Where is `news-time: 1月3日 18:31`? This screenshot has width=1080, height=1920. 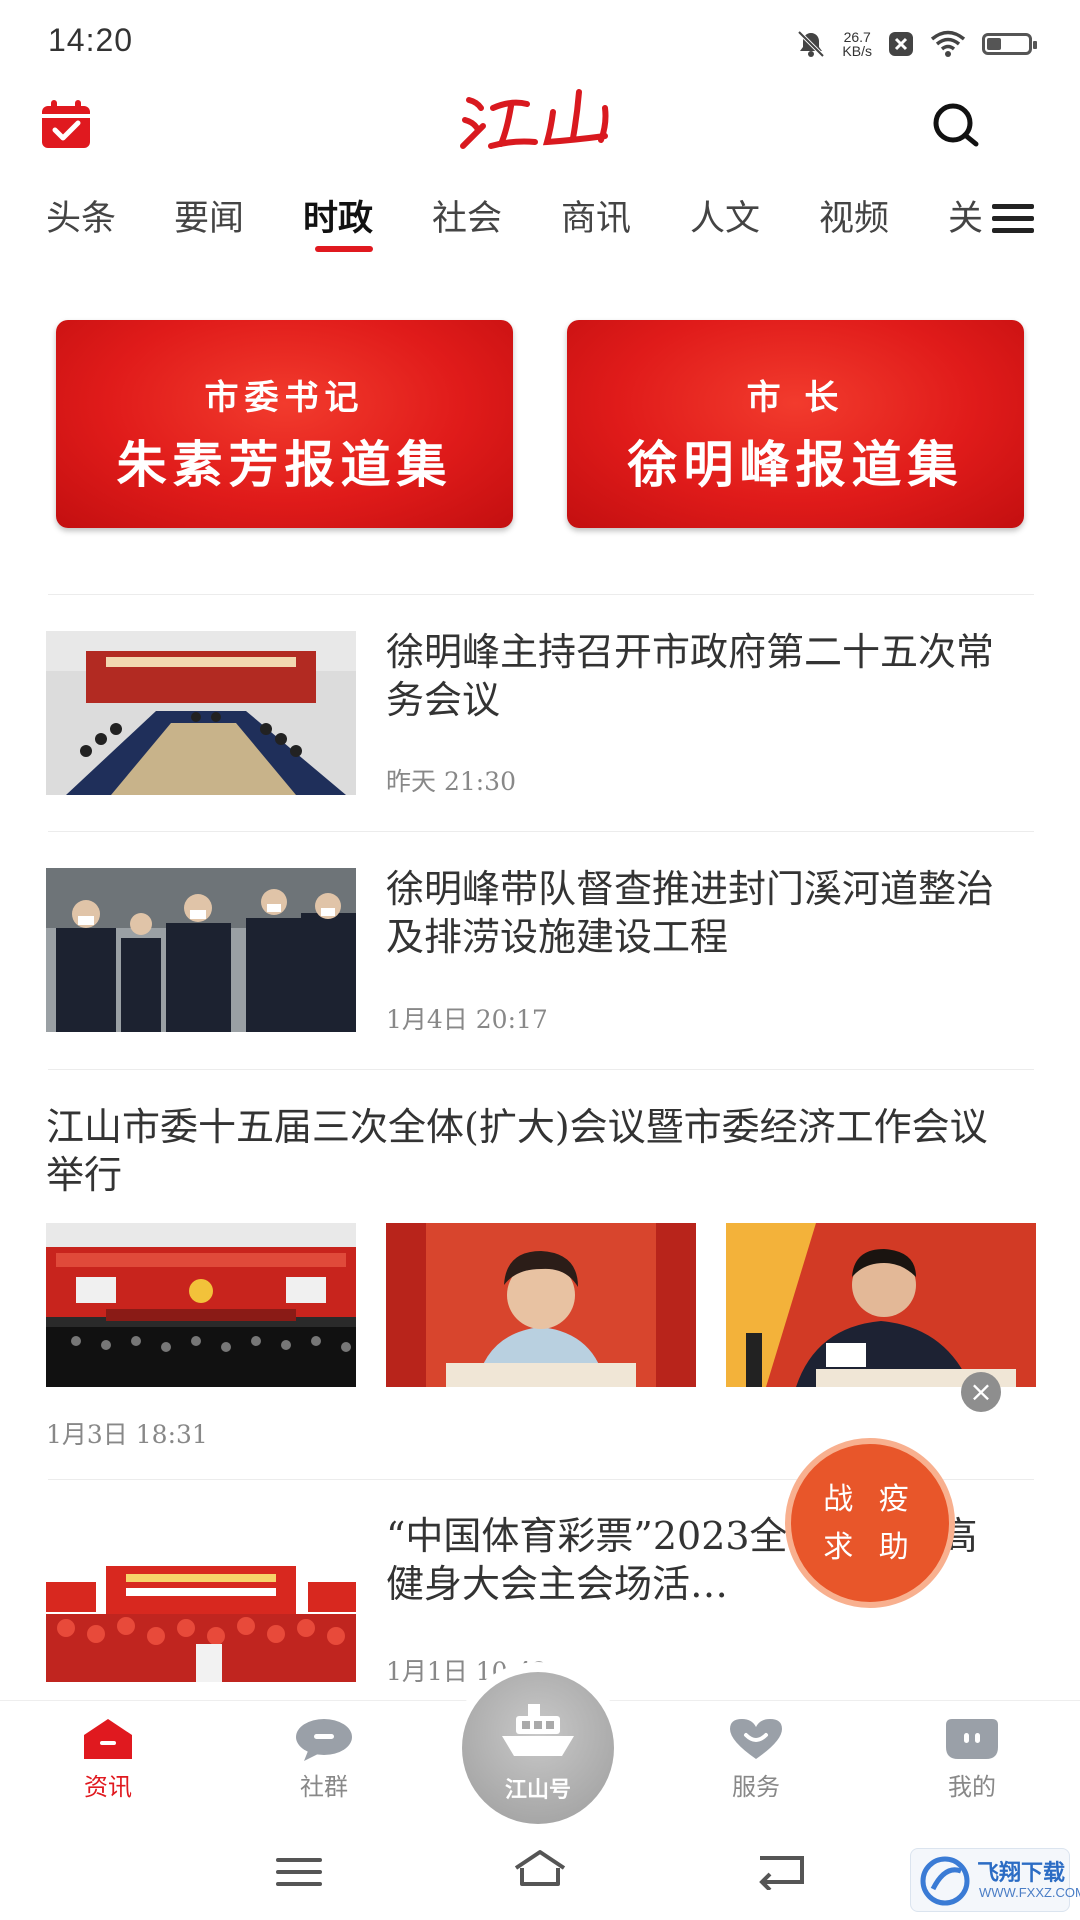
news-time: 1月3日 18:31 is located at coordinates (127, 1434).